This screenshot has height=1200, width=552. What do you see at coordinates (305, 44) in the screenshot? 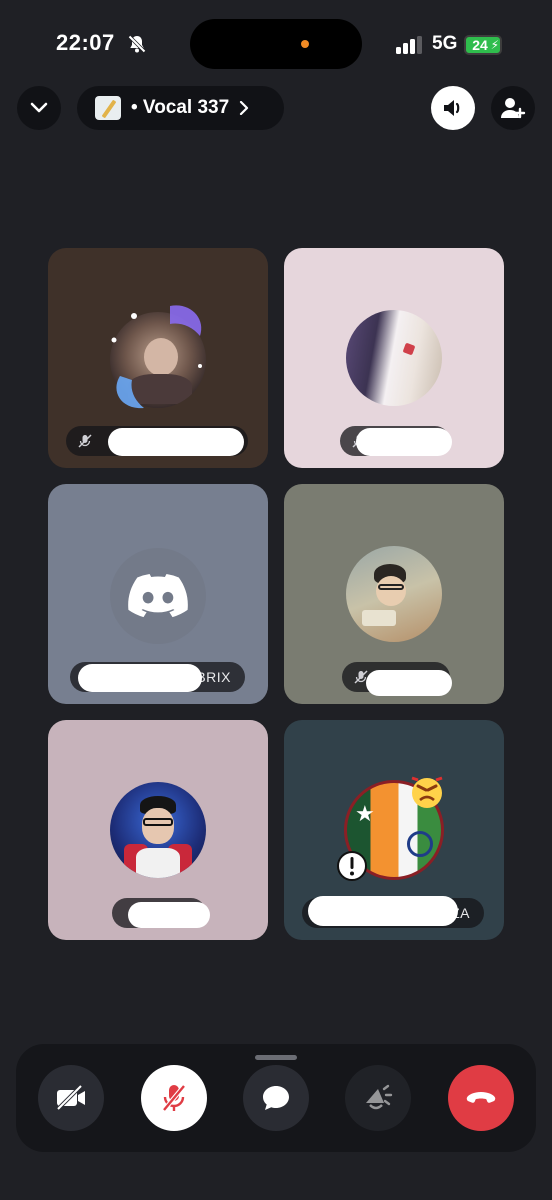
I see `privacy-indicator-dot` at bounding box center [305, 44].